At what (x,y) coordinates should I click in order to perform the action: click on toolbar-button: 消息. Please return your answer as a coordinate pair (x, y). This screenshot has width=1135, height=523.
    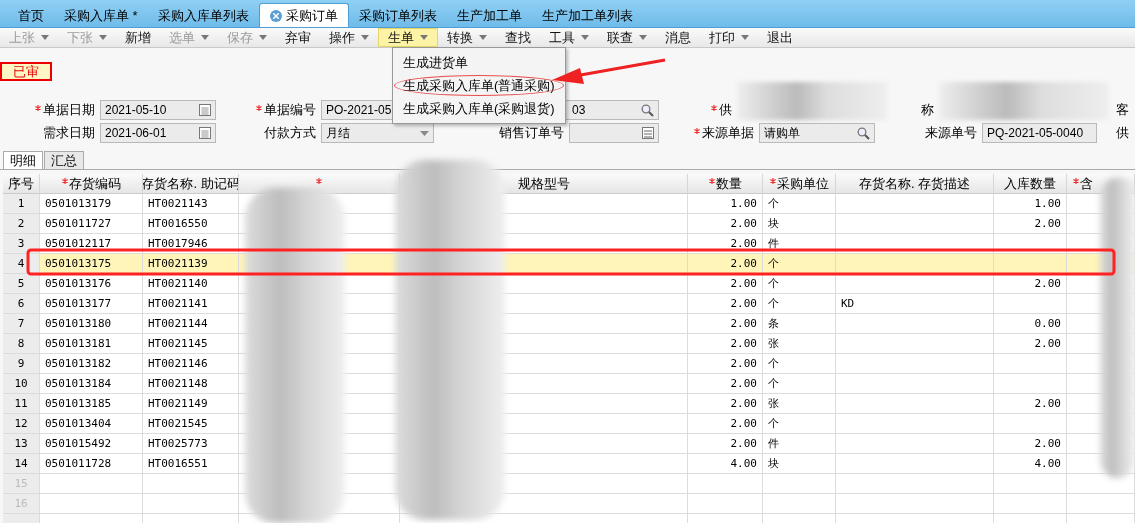
    Looking at the image, I should click on (678, 37).